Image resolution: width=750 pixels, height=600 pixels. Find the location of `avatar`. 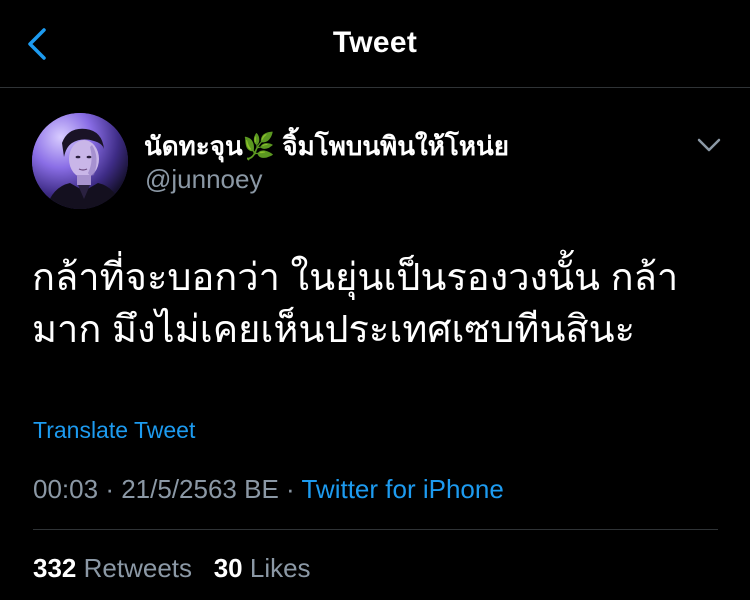

avatar is located at coordinates (80, 161).